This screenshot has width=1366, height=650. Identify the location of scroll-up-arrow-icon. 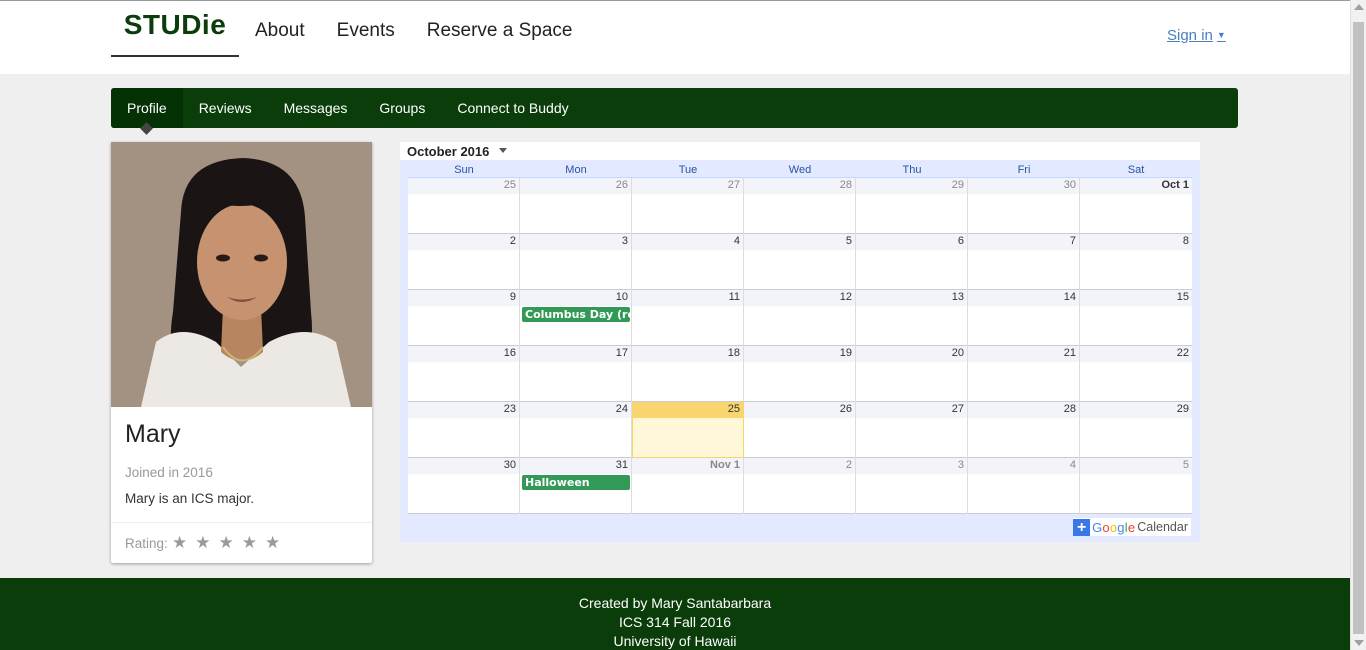
(1359, 7).